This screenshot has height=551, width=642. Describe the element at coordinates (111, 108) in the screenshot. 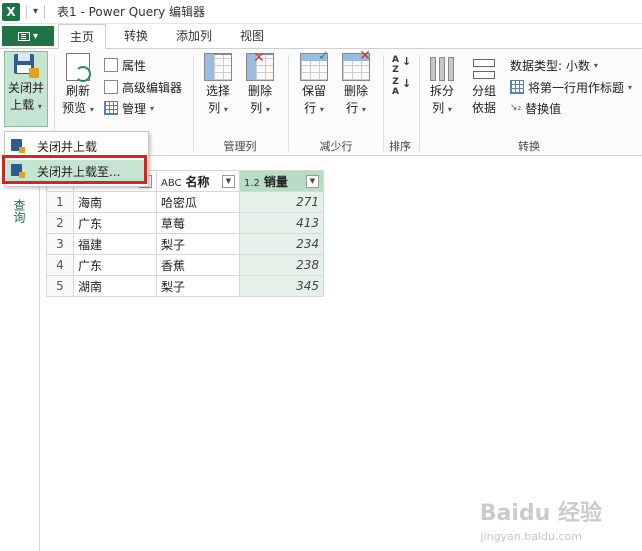

I see `manage-icon` at that location.